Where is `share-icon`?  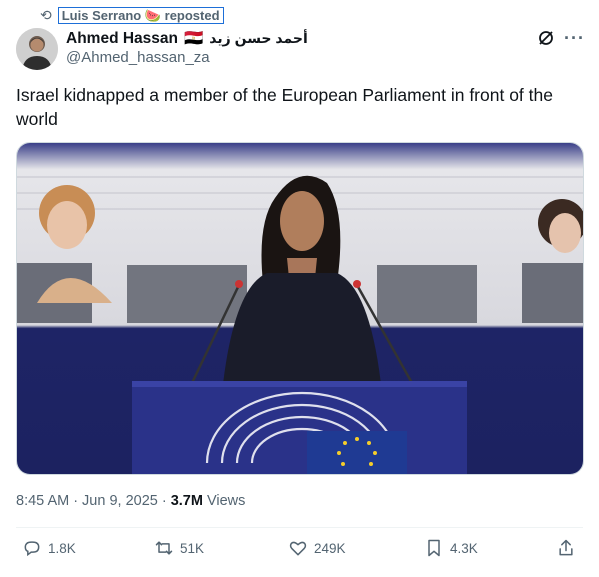
share-icon is located at coordinates (566, 547).